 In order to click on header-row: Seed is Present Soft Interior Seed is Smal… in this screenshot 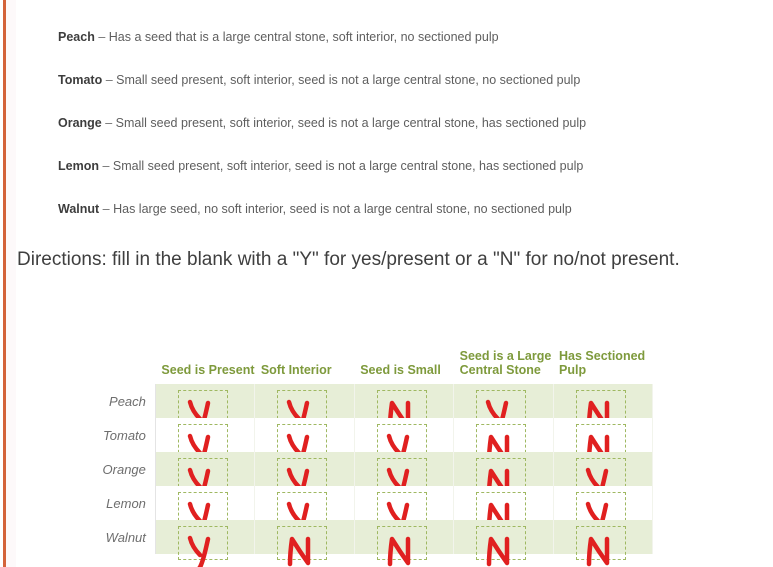, I will do `click(355, 342)`.